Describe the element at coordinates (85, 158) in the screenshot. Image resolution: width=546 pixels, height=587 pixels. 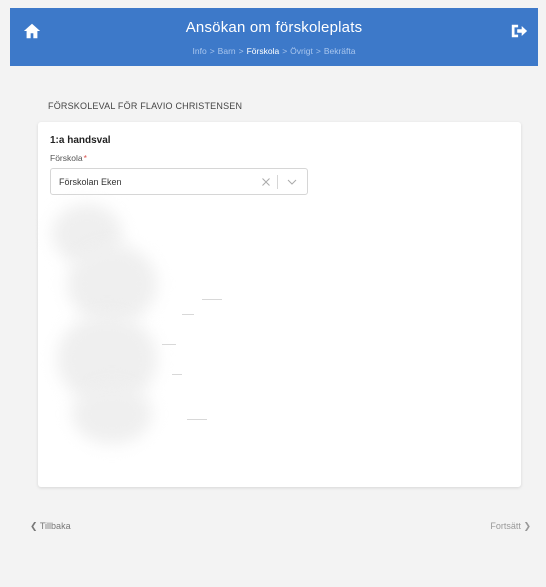
I see `required-mark: *` at that location.